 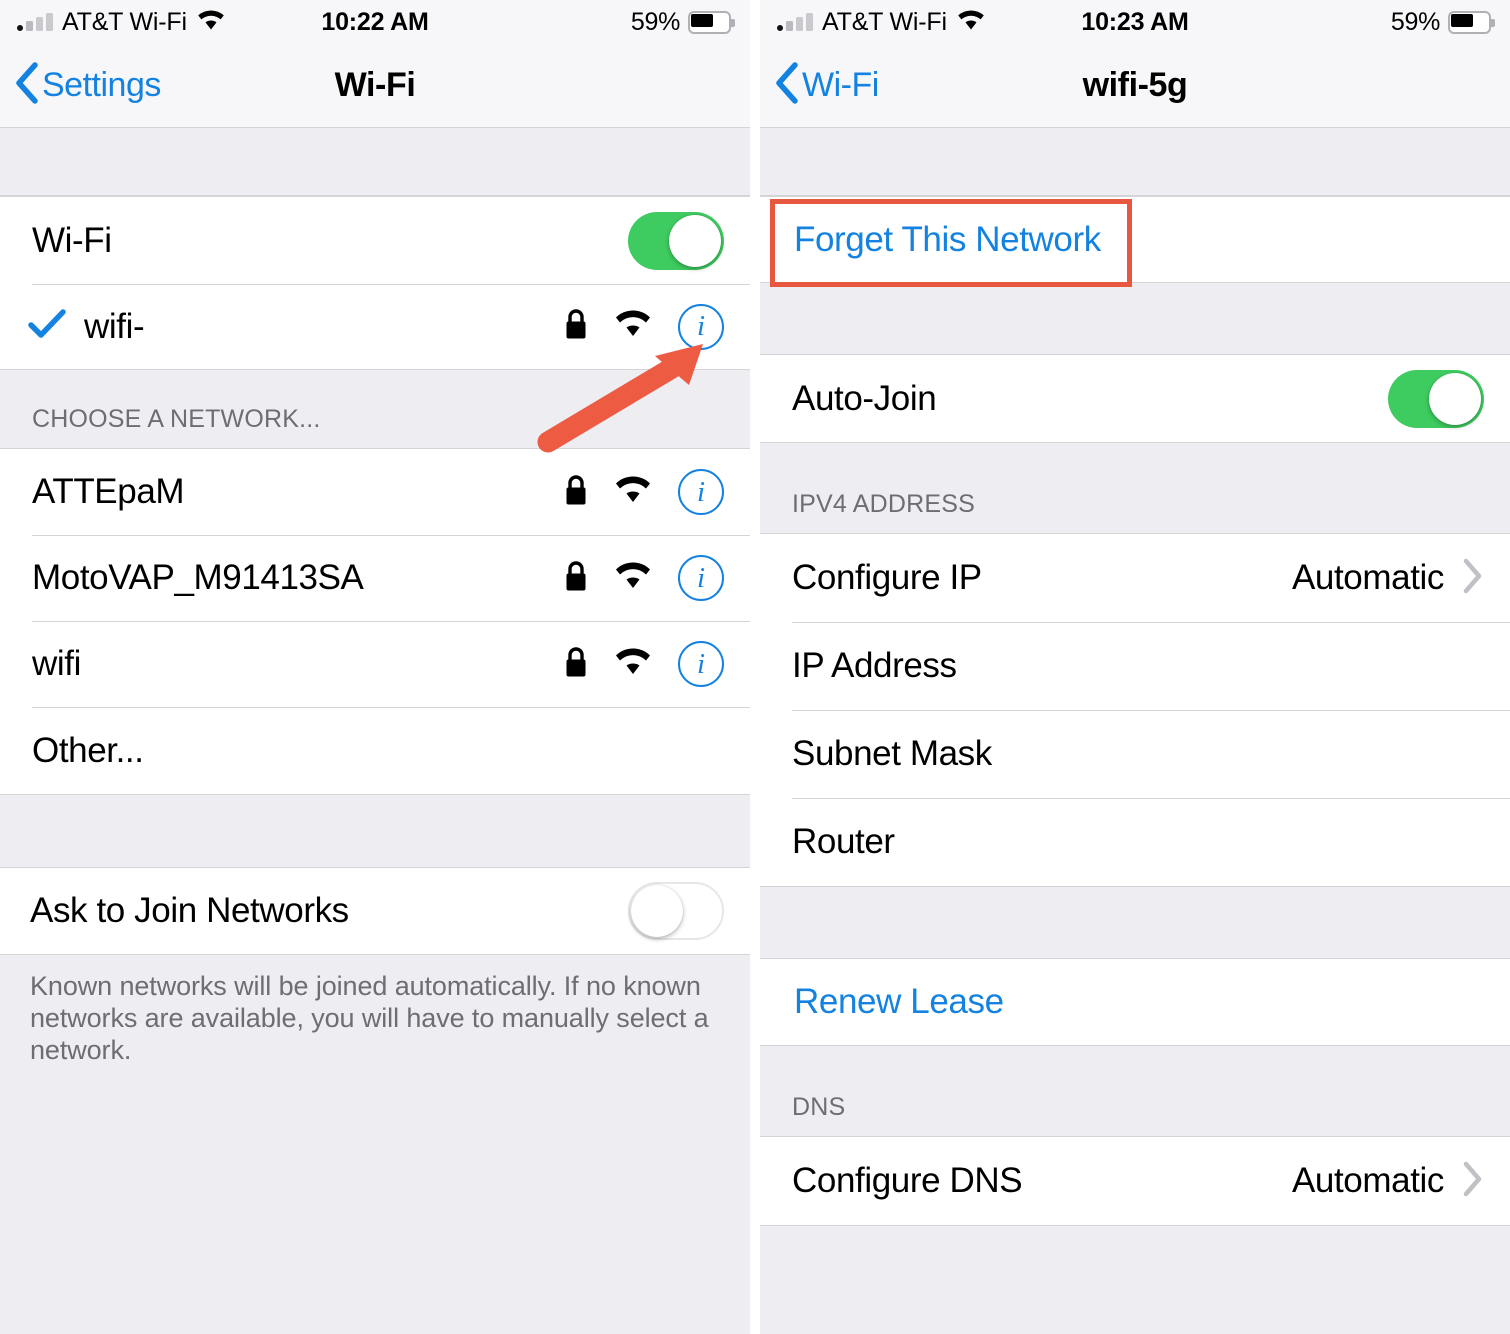 I want to click on section-gap-middle, so click(x=375, y=831).